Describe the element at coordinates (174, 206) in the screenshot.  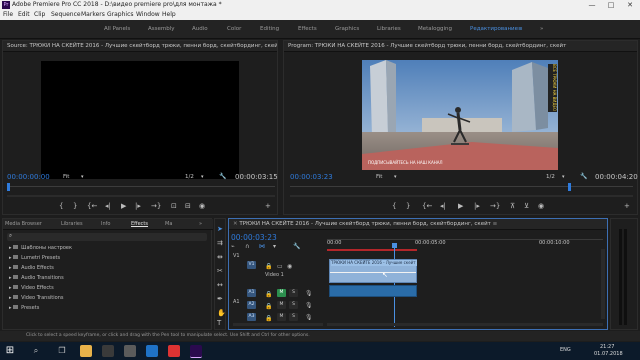
I see `insert-icon: ⊡` at that location.